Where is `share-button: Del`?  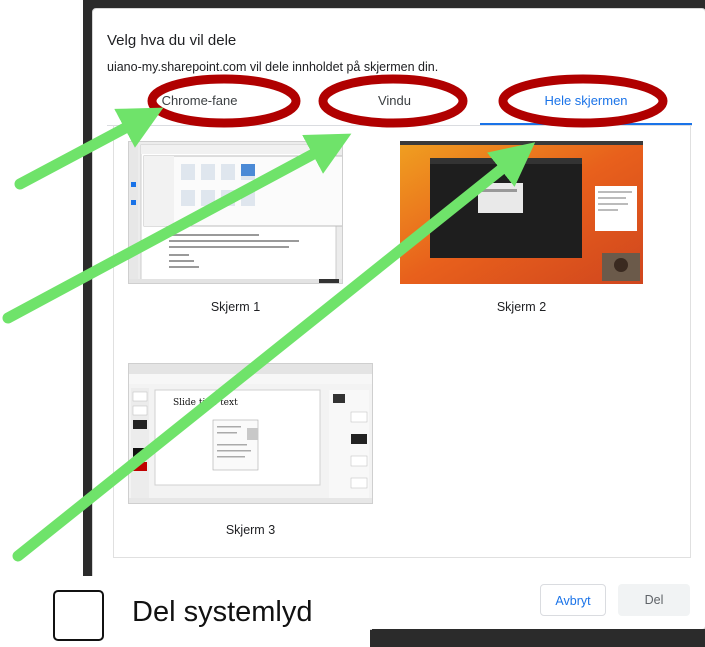
share-button: Del is located at coordinates (654, 600).